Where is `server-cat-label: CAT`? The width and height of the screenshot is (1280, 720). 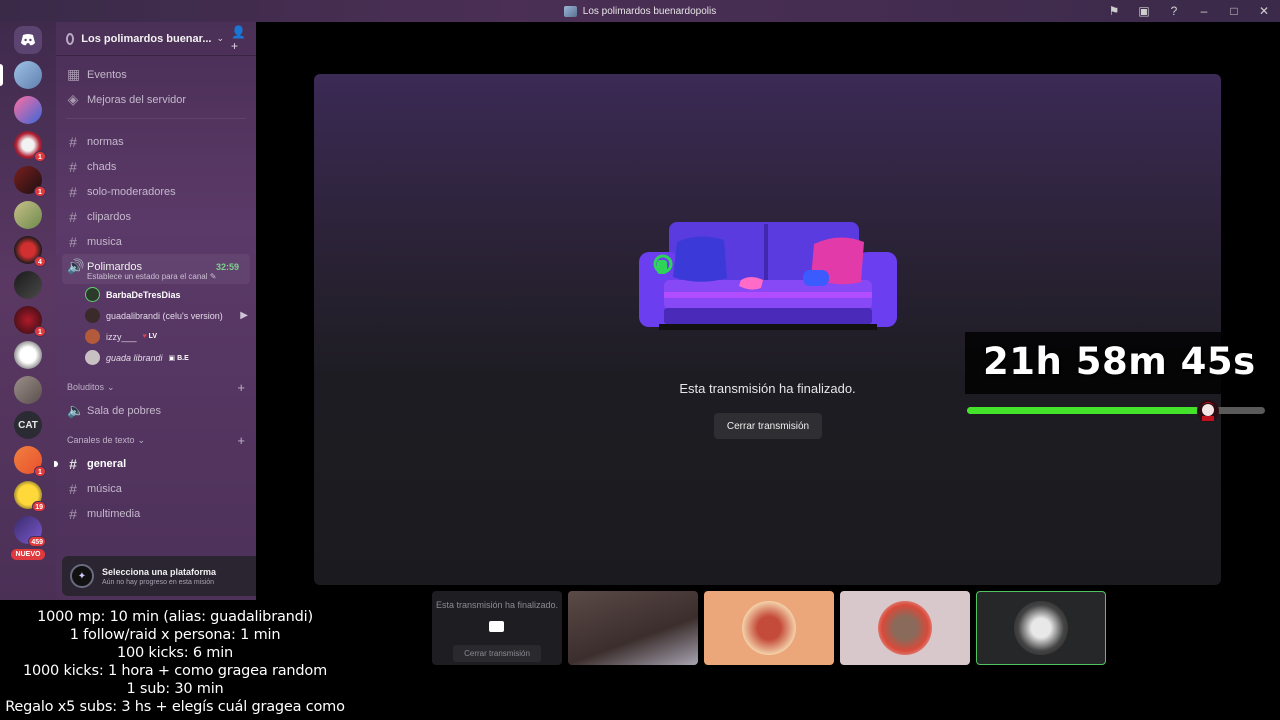 server-cat-label: CAT is located at coordinates (28, 425).